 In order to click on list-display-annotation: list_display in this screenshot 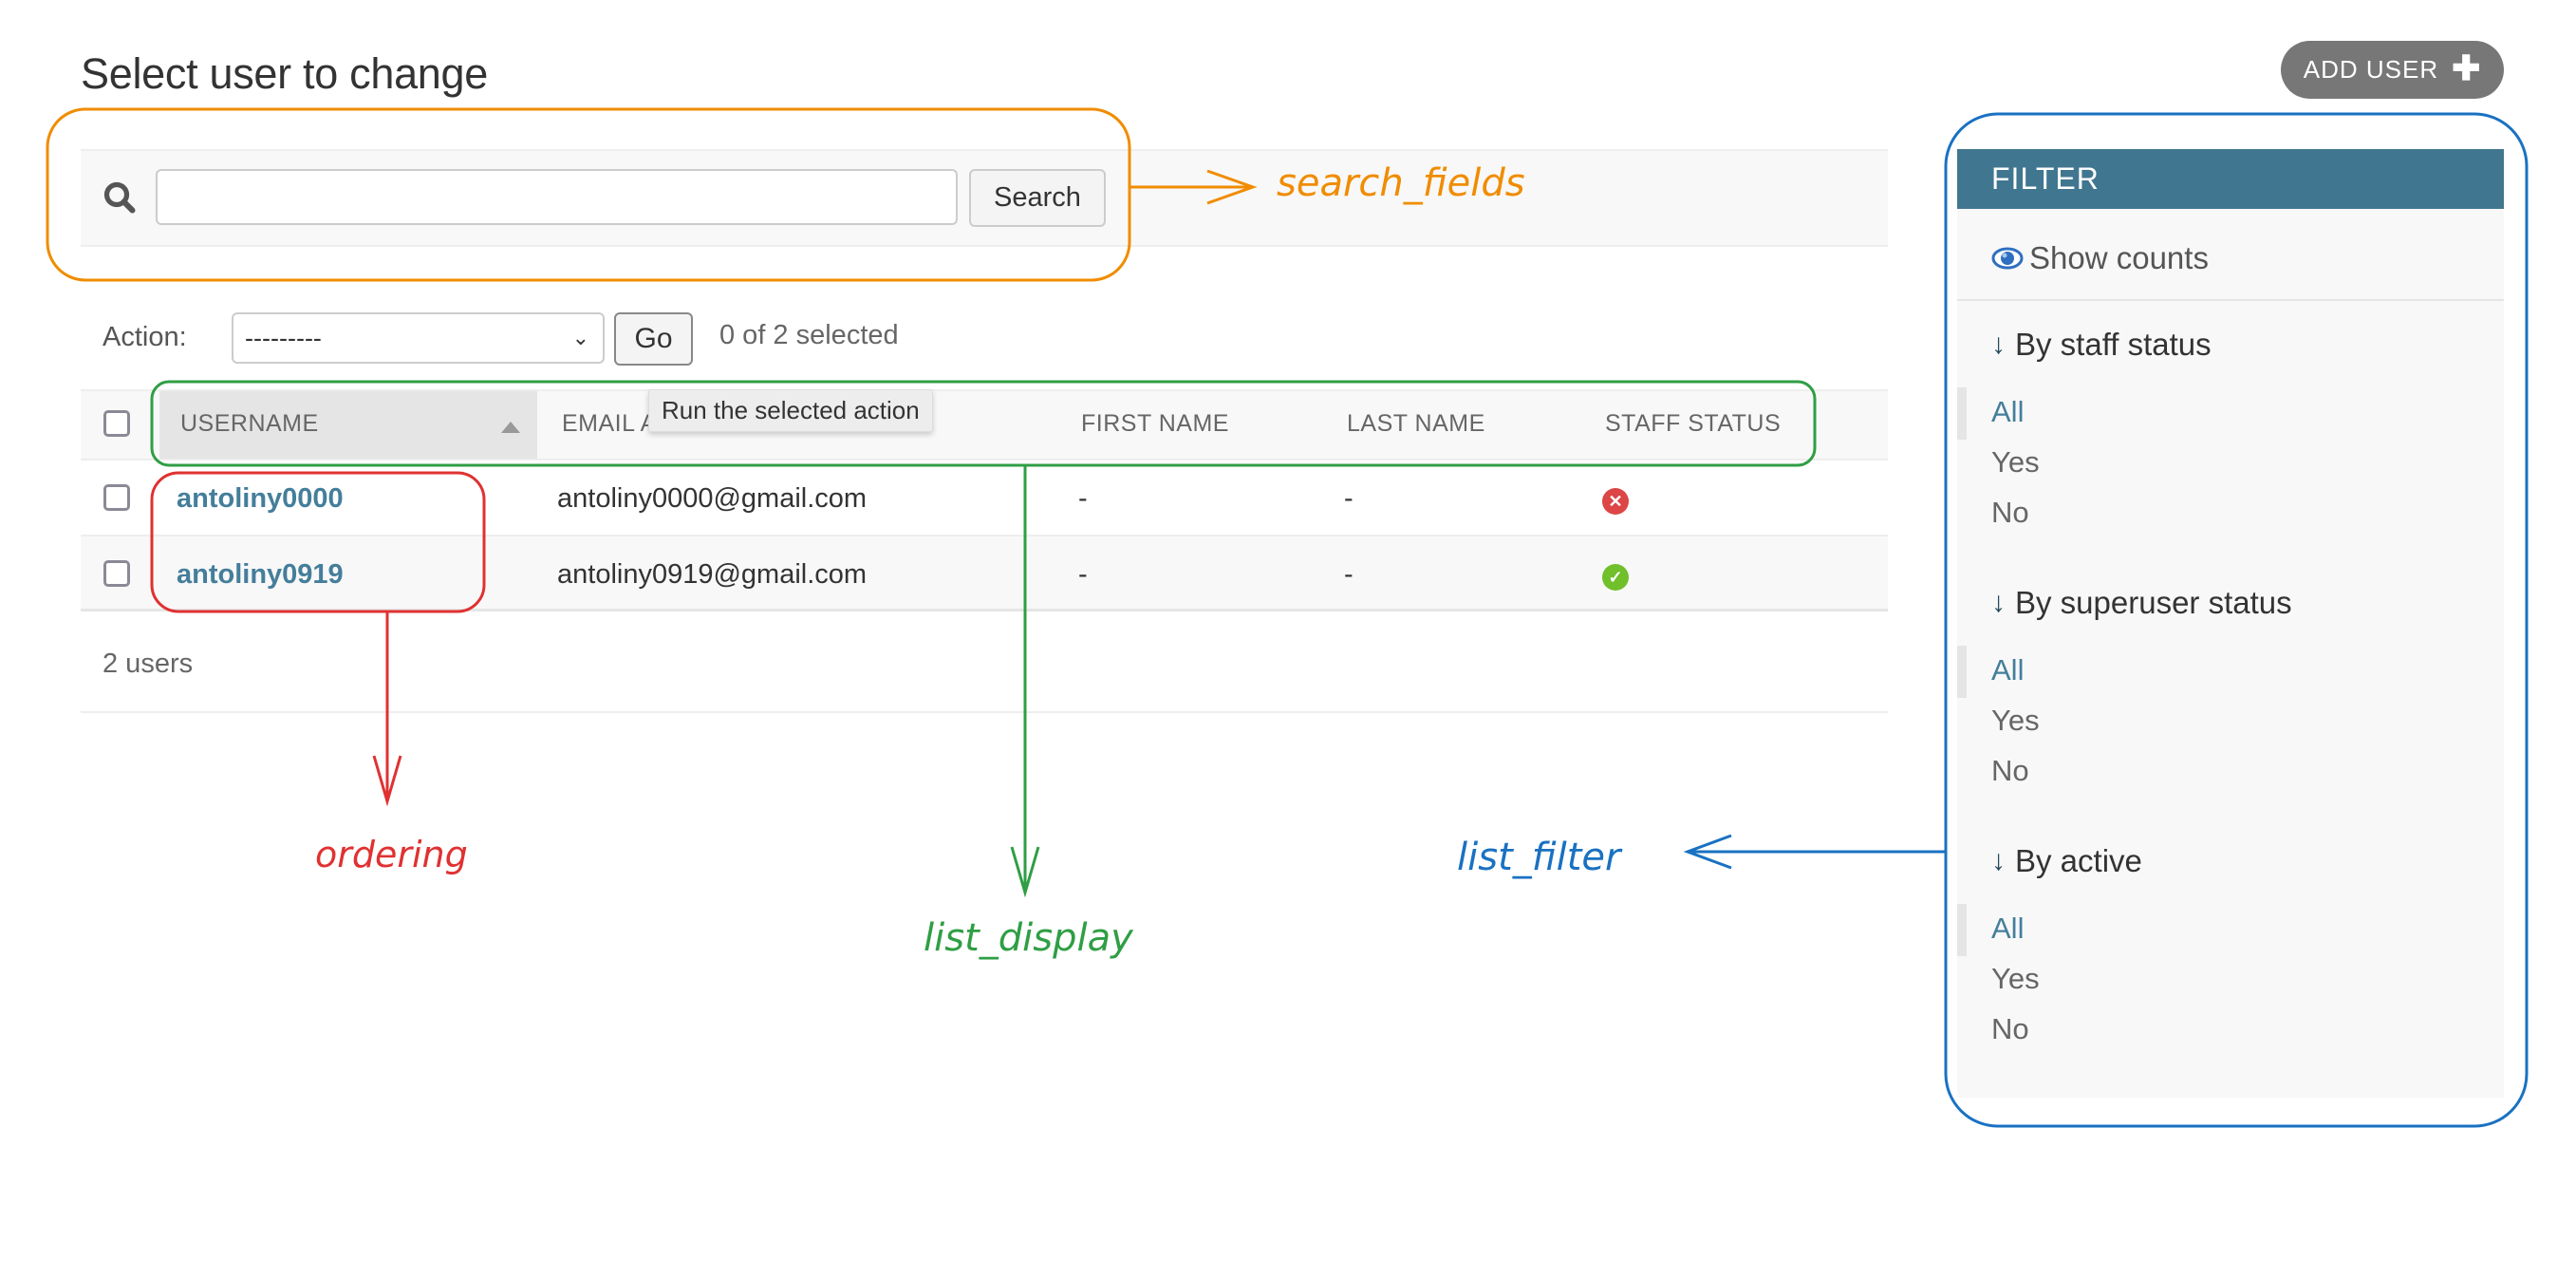, I will do `click(1028, 938)`.